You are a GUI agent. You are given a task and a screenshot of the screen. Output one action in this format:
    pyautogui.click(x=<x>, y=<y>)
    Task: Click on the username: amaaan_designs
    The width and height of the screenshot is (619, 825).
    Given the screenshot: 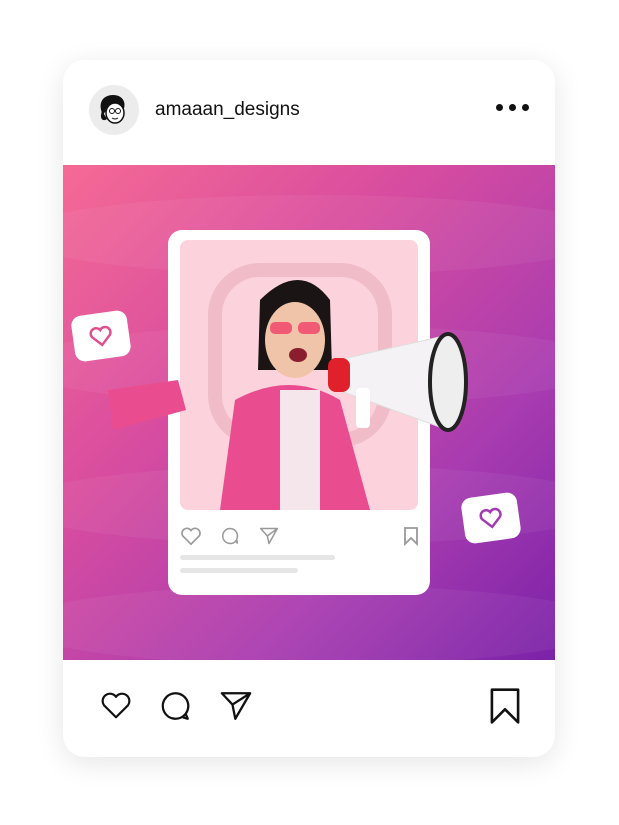 What is the action you would take?
    pyautogui.click(x=227, y=110)
    